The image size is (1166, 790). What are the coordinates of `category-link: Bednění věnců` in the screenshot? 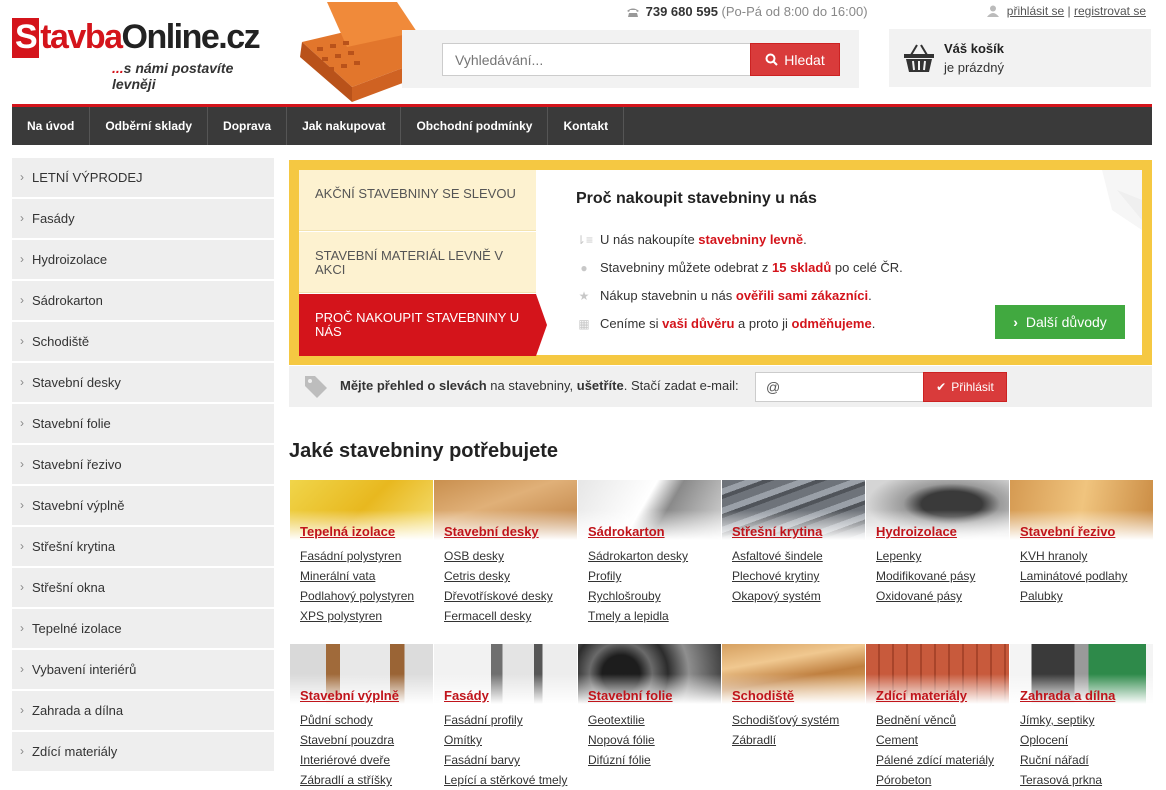 It's located at (942, 720).